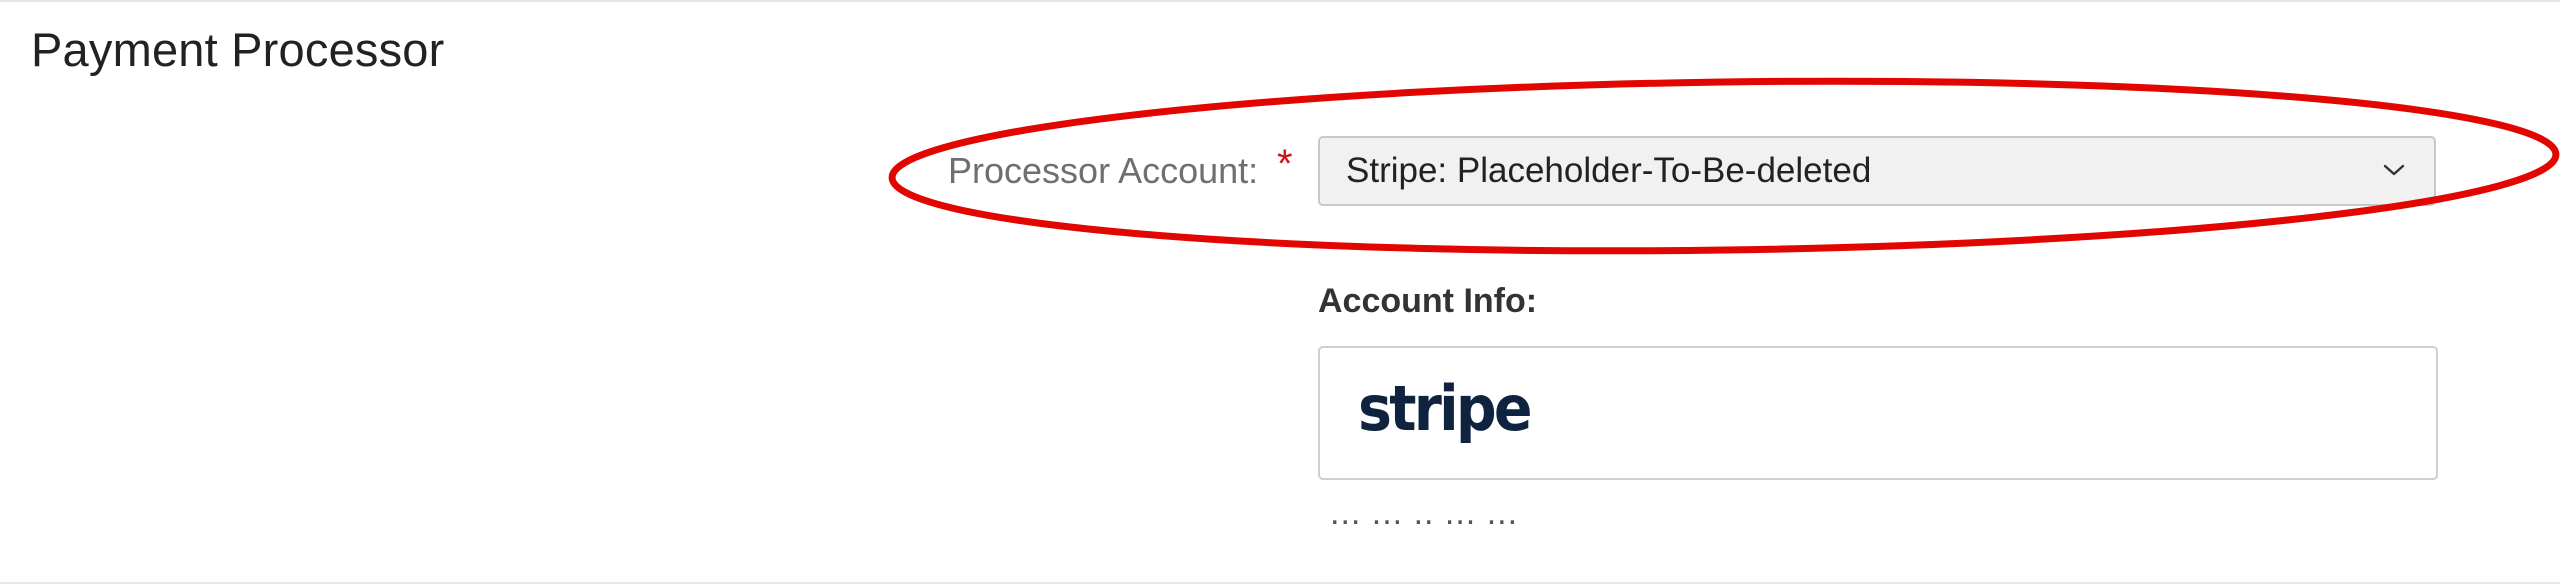 This screenshot has height=588, width=2560. Describe the element at coordinates (1609, 170) in the screenshot. I see `processor-account-selected-value: Stripe: Placeholder-To-Be-deleted` at that location.